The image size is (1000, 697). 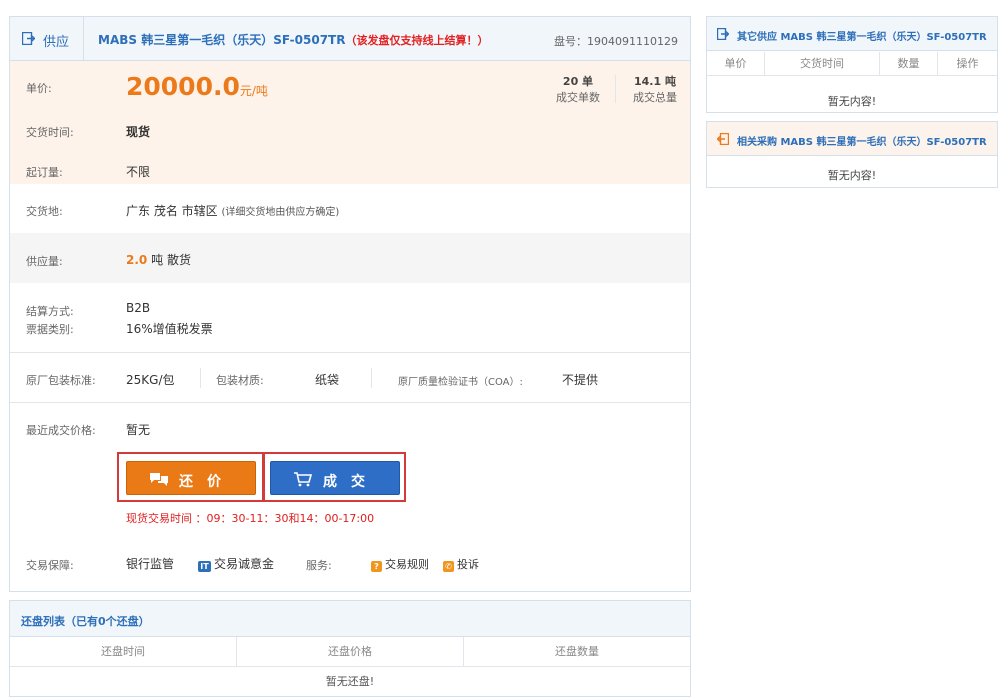 I want to click on column-header: 还盘数量, so click(x=577, y=652).